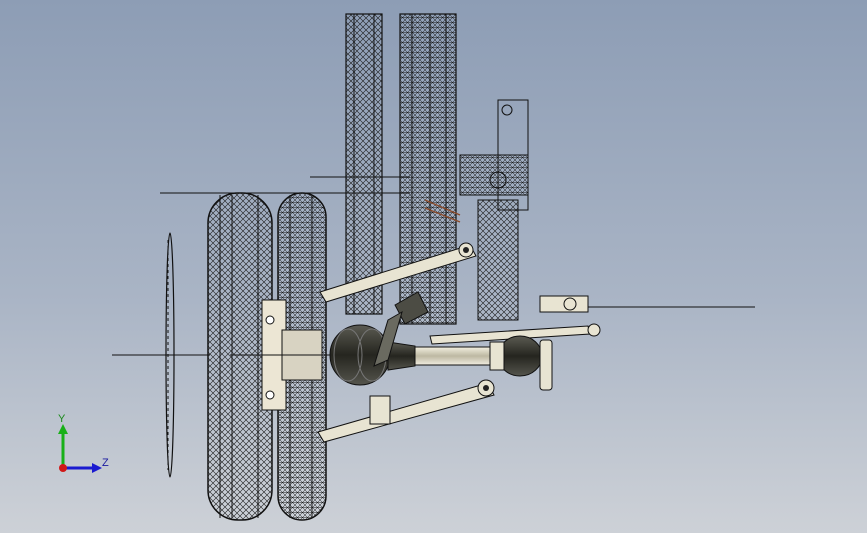 The height and width of the screenshot is (533, 867). What do you see at coordinates (82, 468) in the screenshot?
I see `z-axis-arrow-icon` at bounding box center [82, 468].